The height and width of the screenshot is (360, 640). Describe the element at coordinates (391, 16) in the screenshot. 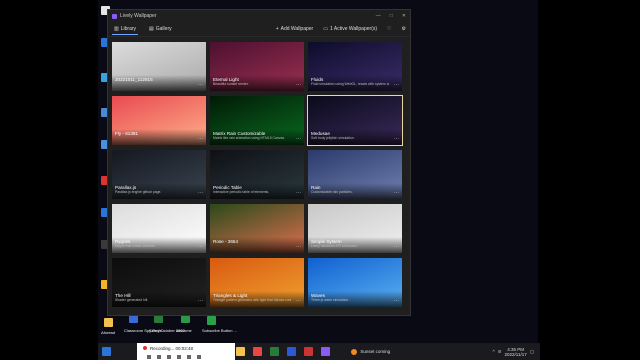

I see `maximize-button: □` at that location.